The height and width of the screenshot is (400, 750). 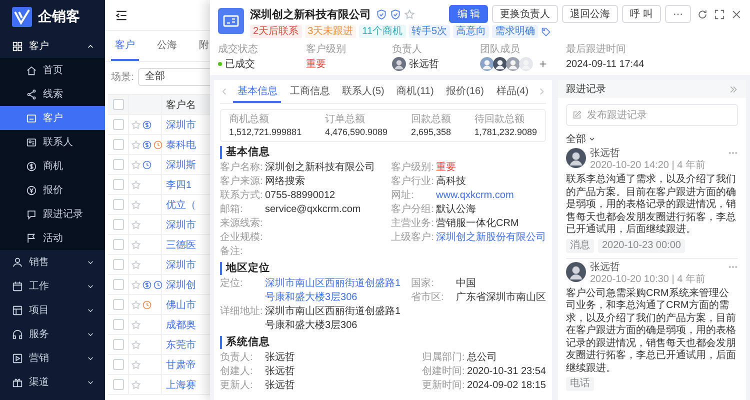 What do you see at coordinates (512, 91) in the screenshot?
I see `tab: 样品(4)` at bounding box center [512, 91].